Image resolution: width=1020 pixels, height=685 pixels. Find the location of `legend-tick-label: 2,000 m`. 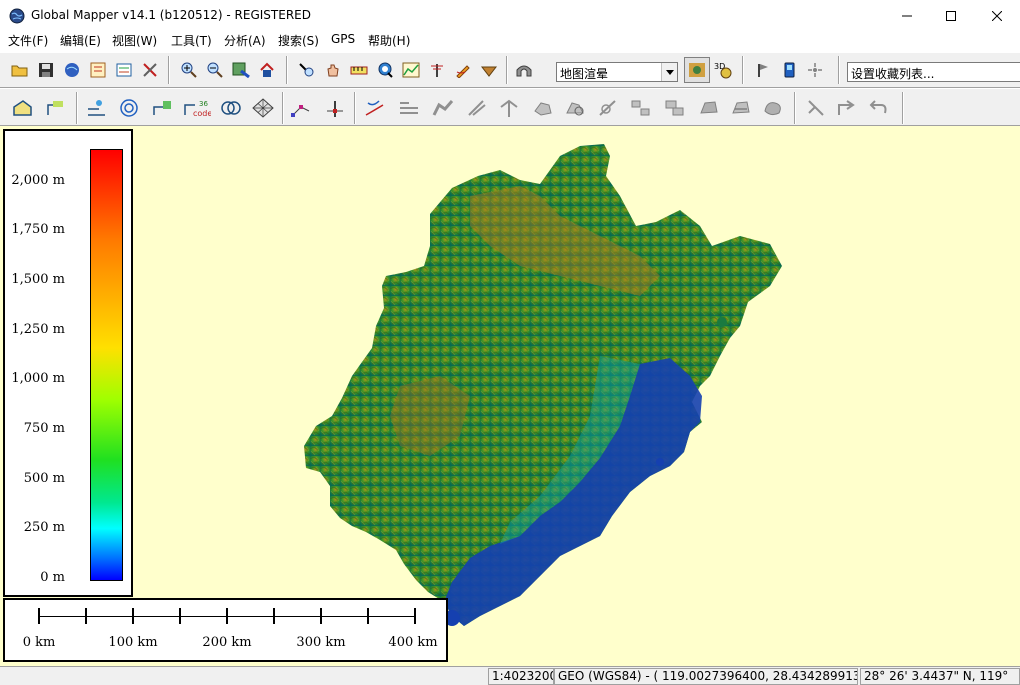

legend-tick-label: 2,000 m is located at coordinates (38, 180).